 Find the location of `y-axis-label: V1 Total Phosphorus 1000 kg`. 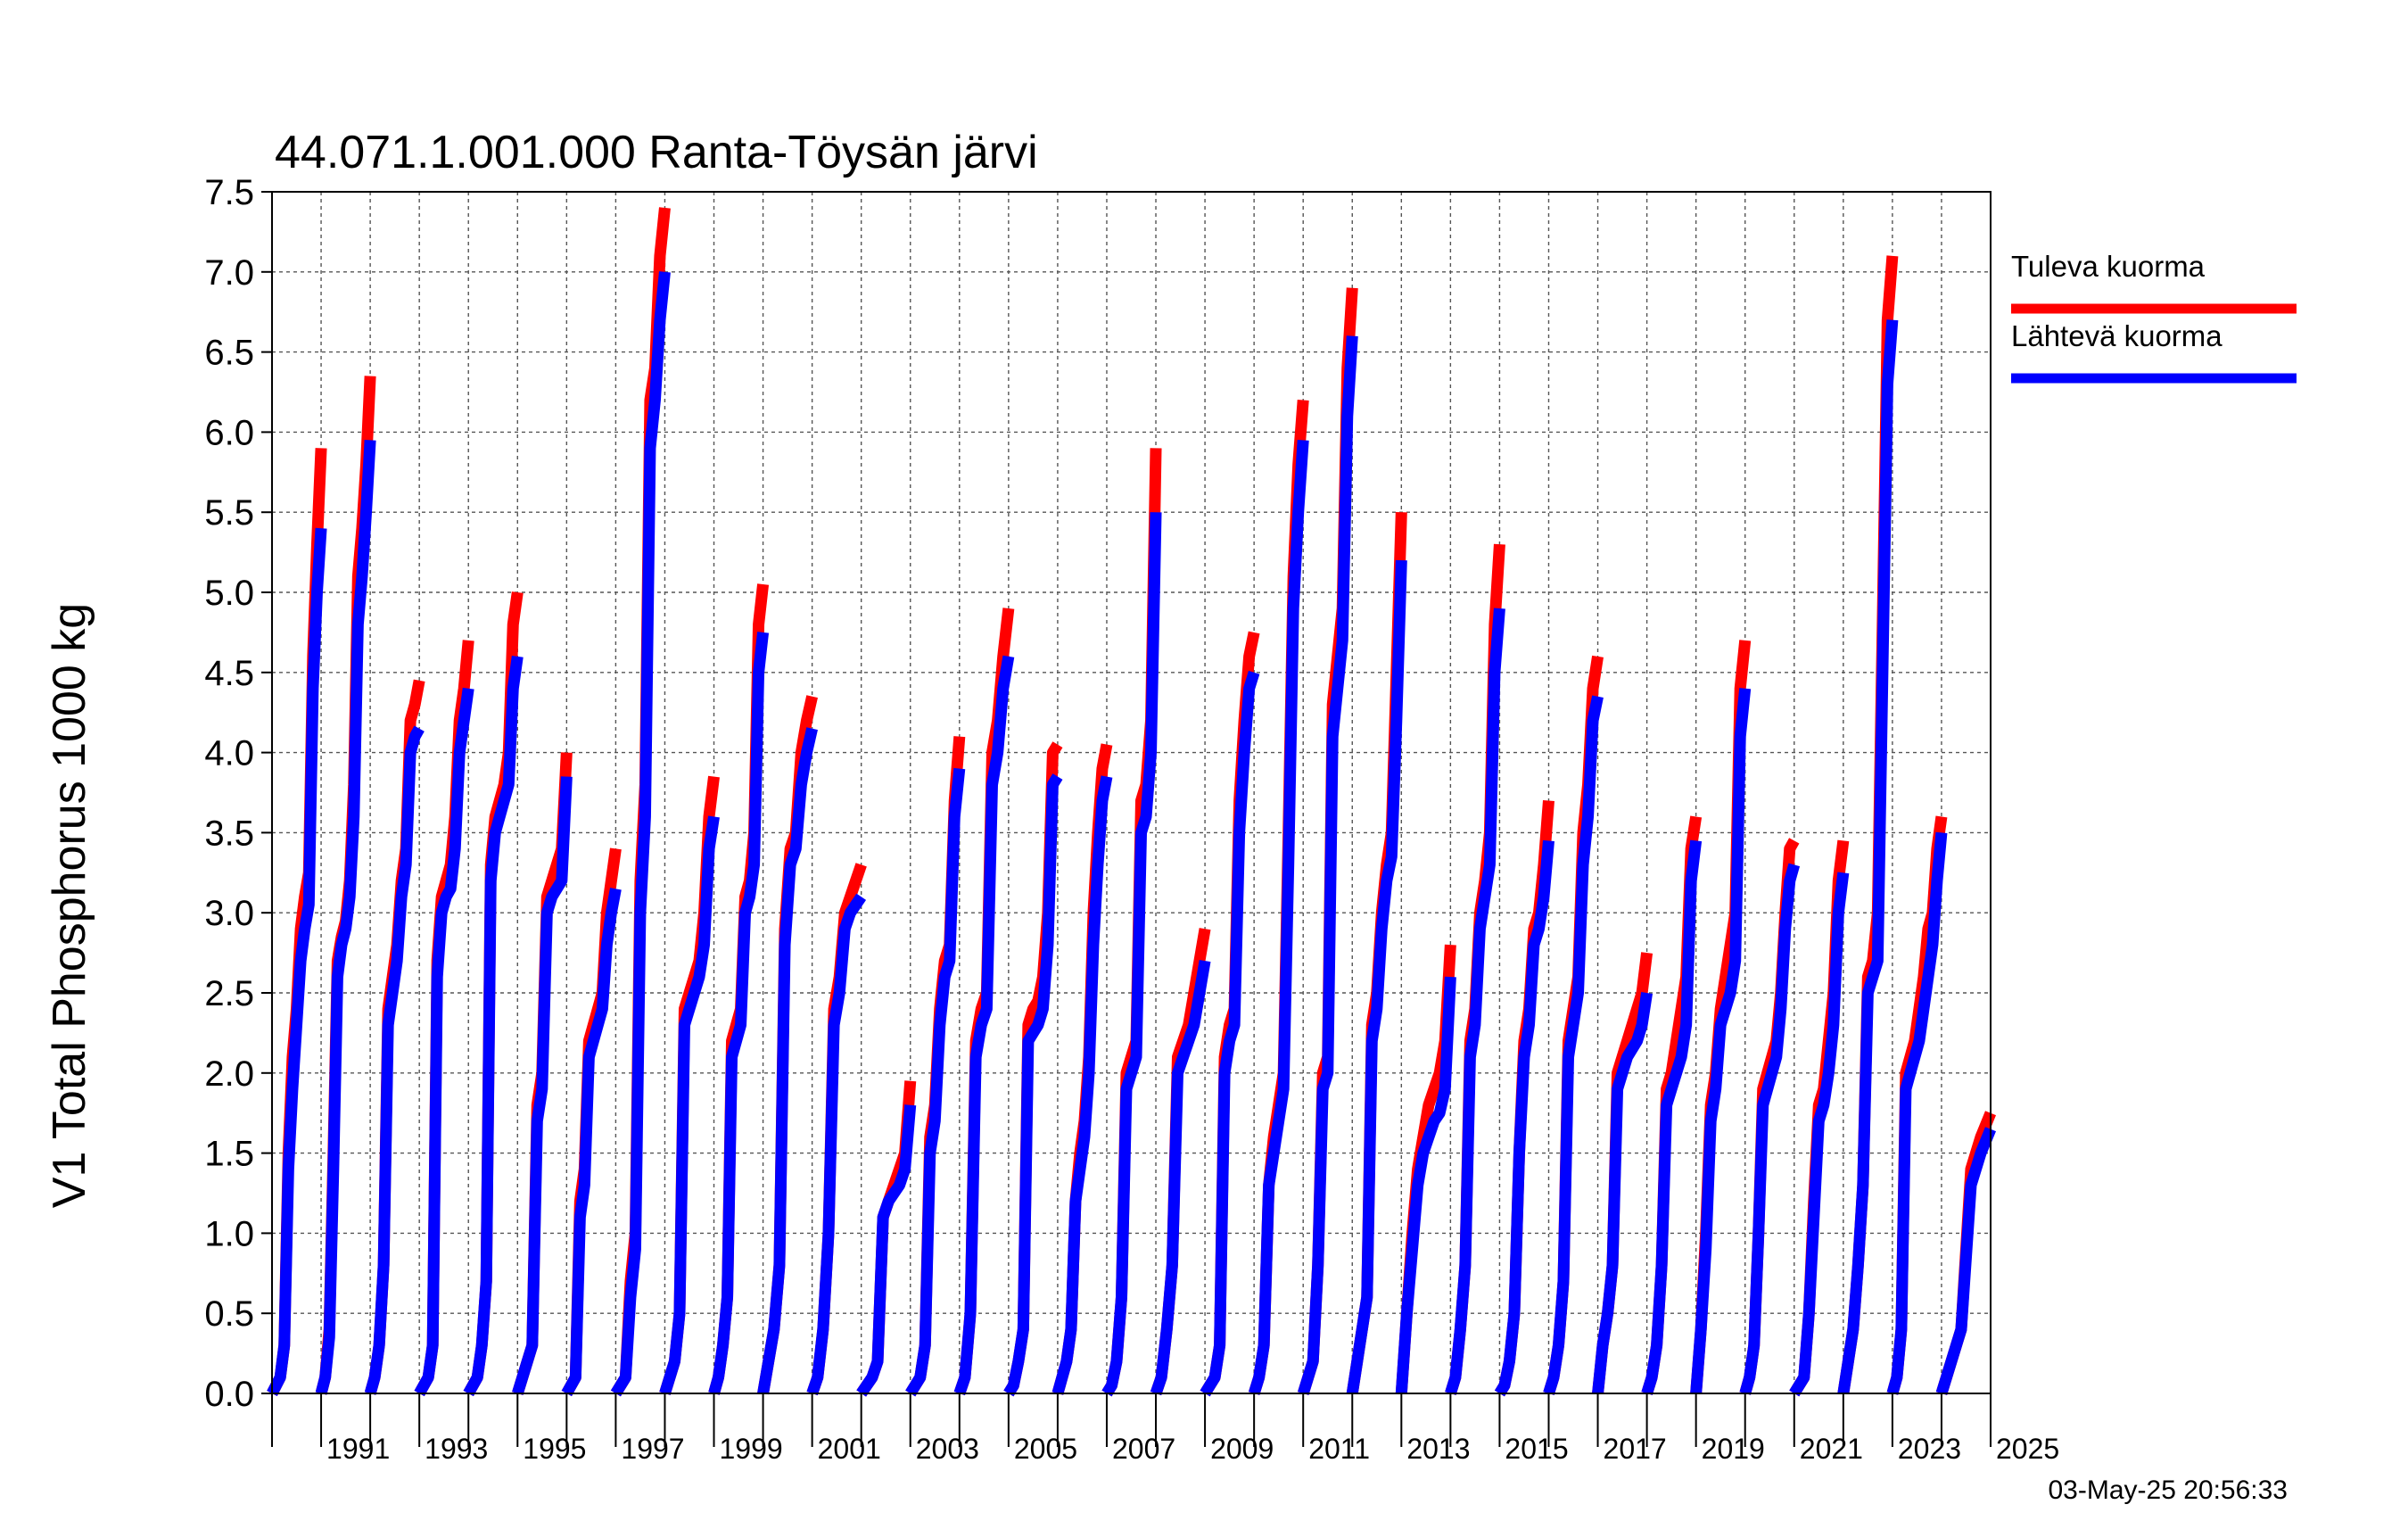

y-axis-label: V1 Total Phosphorus 1000 kg is located at coordinates (69, 905).